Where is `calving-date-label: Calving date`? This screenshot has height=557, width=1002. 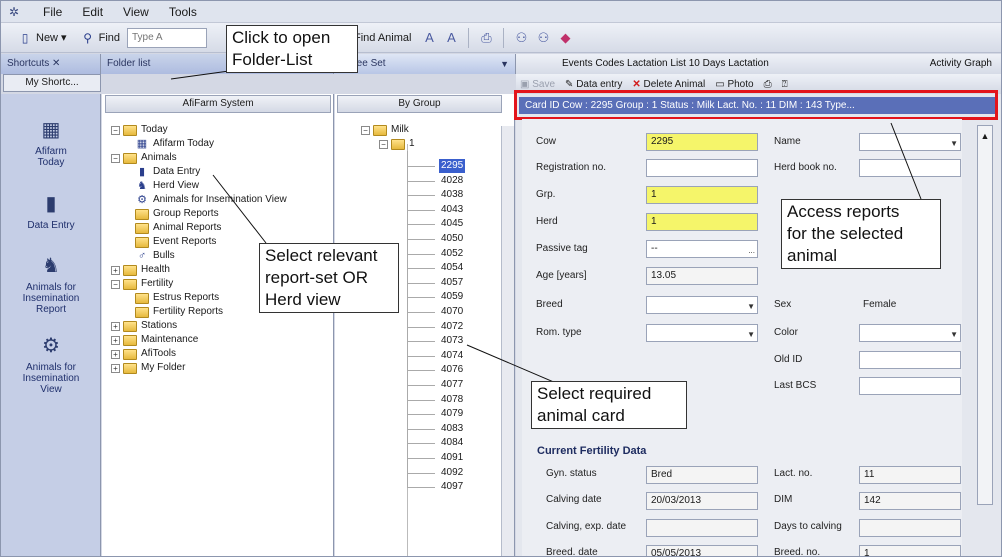 calving-date-label: Calving date is located at coordinates (574, 499).